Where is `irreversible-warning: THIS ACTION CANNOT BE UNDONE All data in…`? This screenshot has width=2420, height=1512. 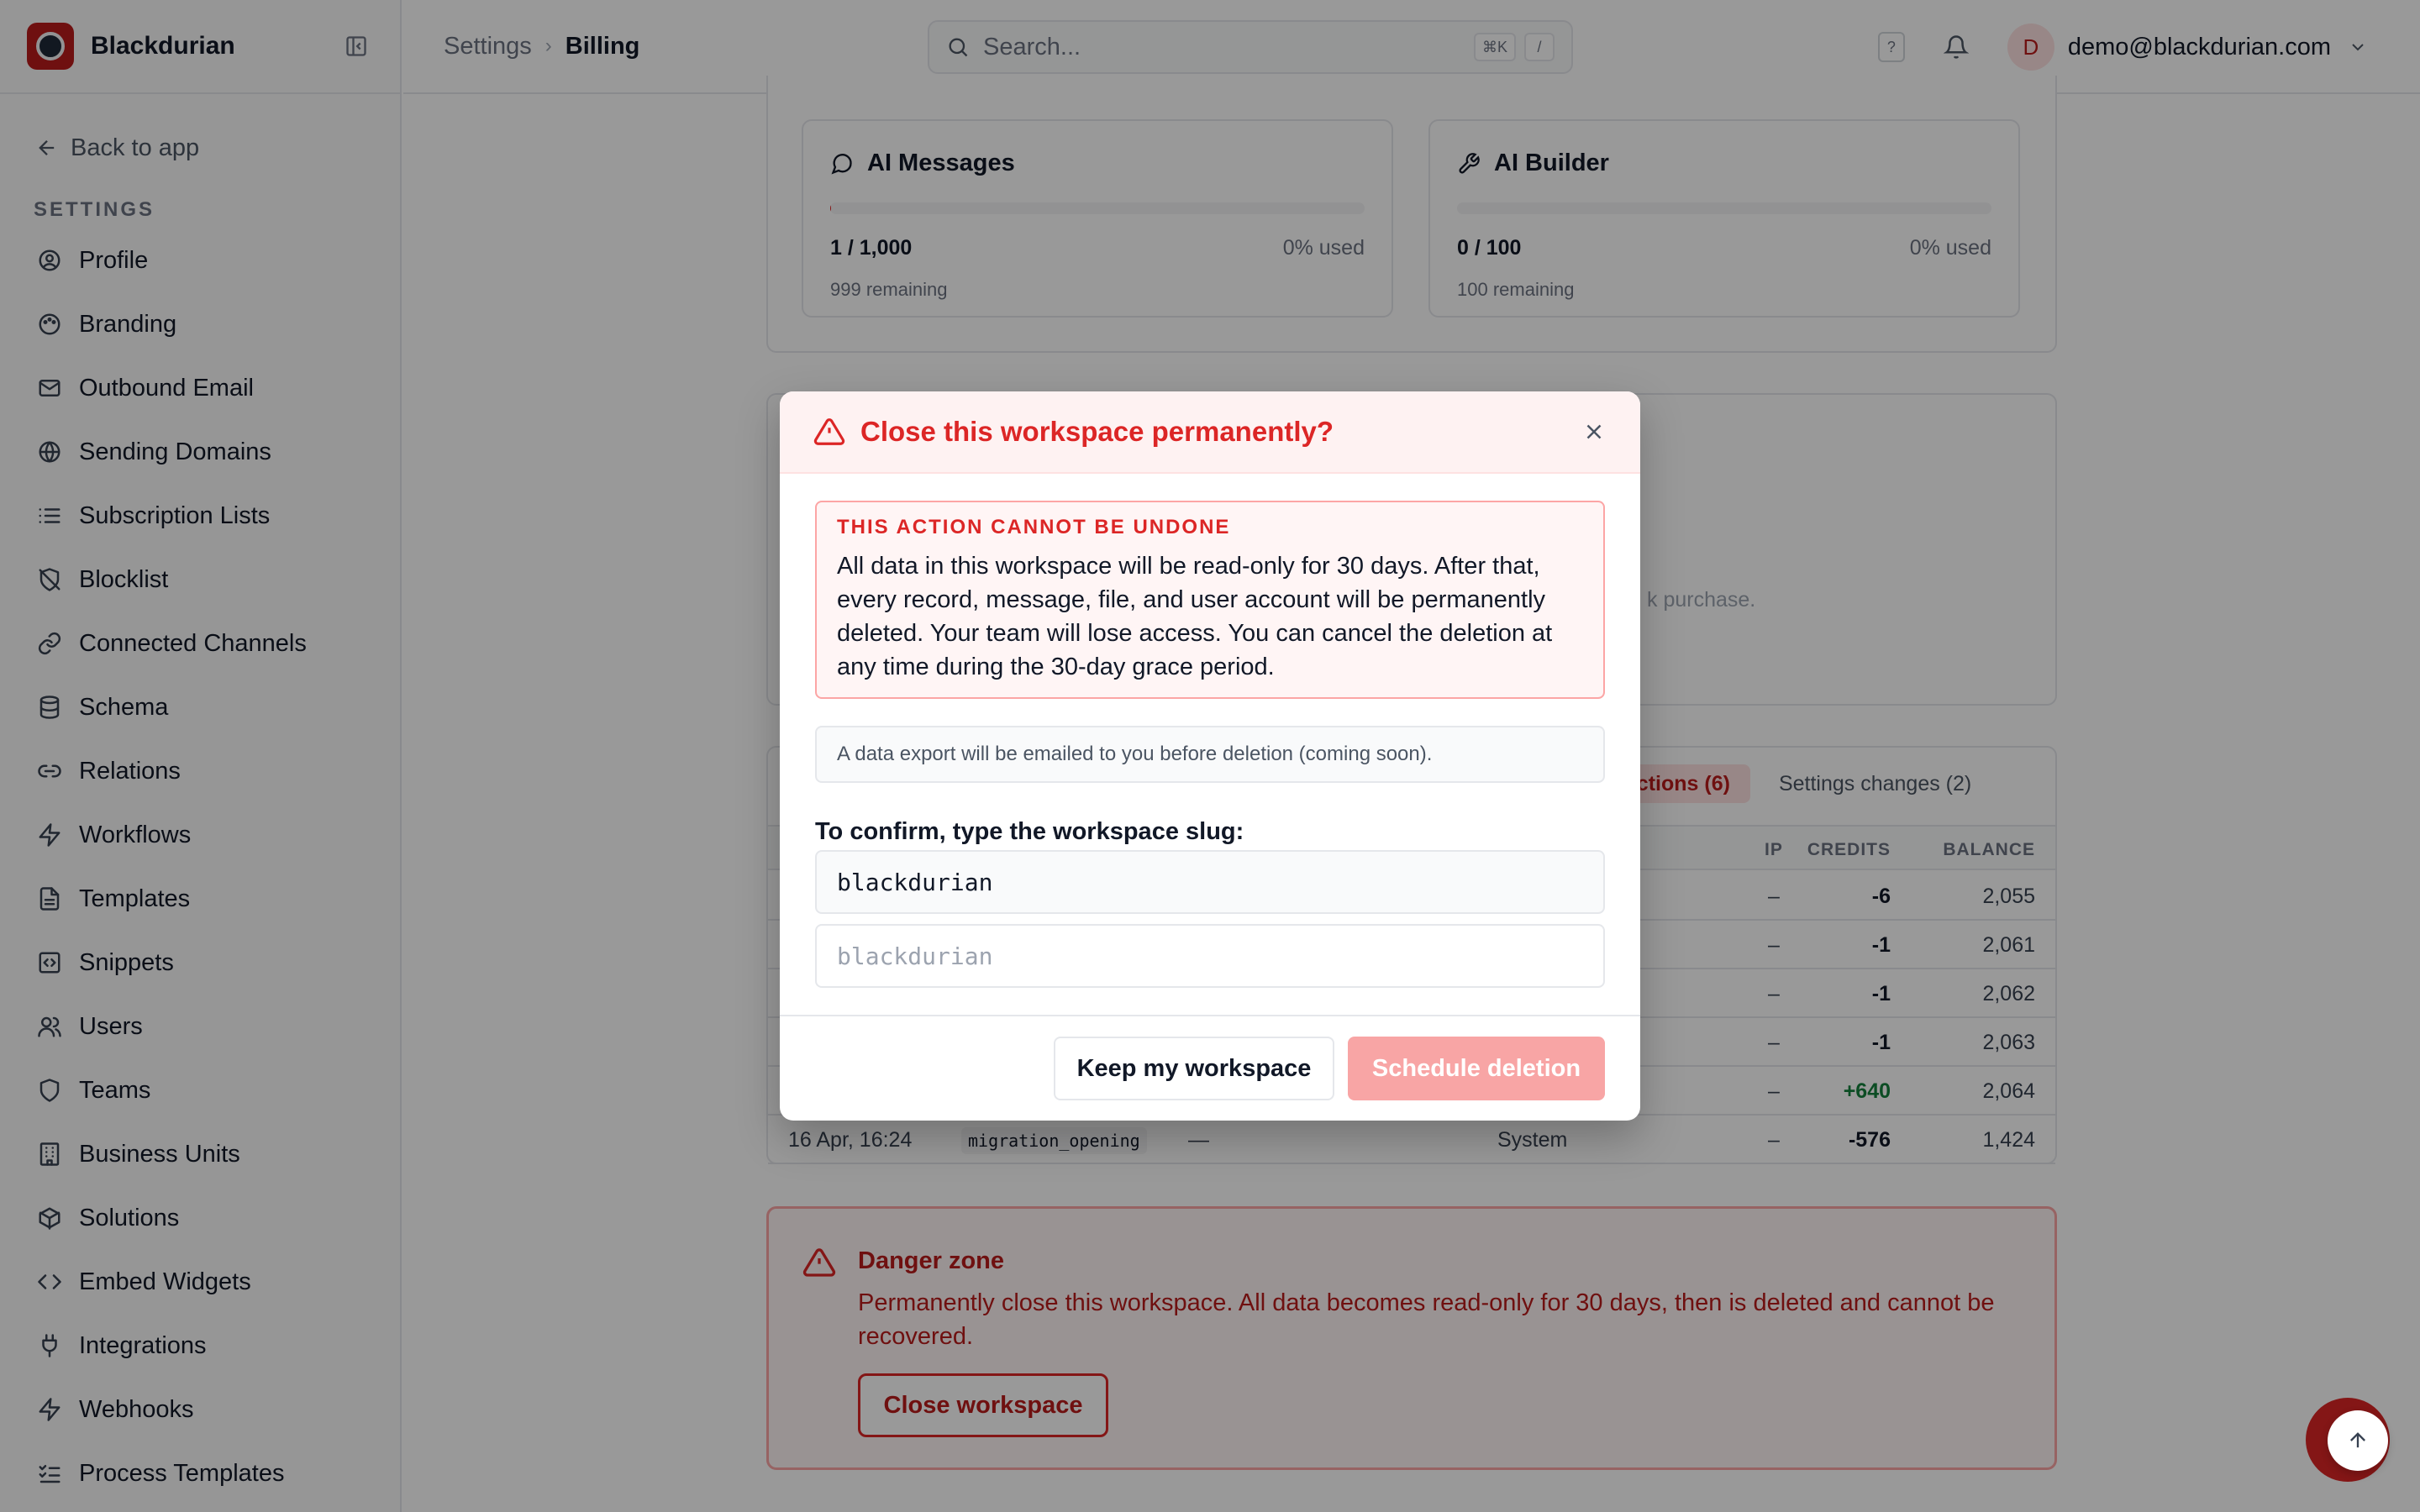 irreversible-warning: THIS ACTION CANNOT BE UNDONE All data in… is located at coordinates (1210, 600).